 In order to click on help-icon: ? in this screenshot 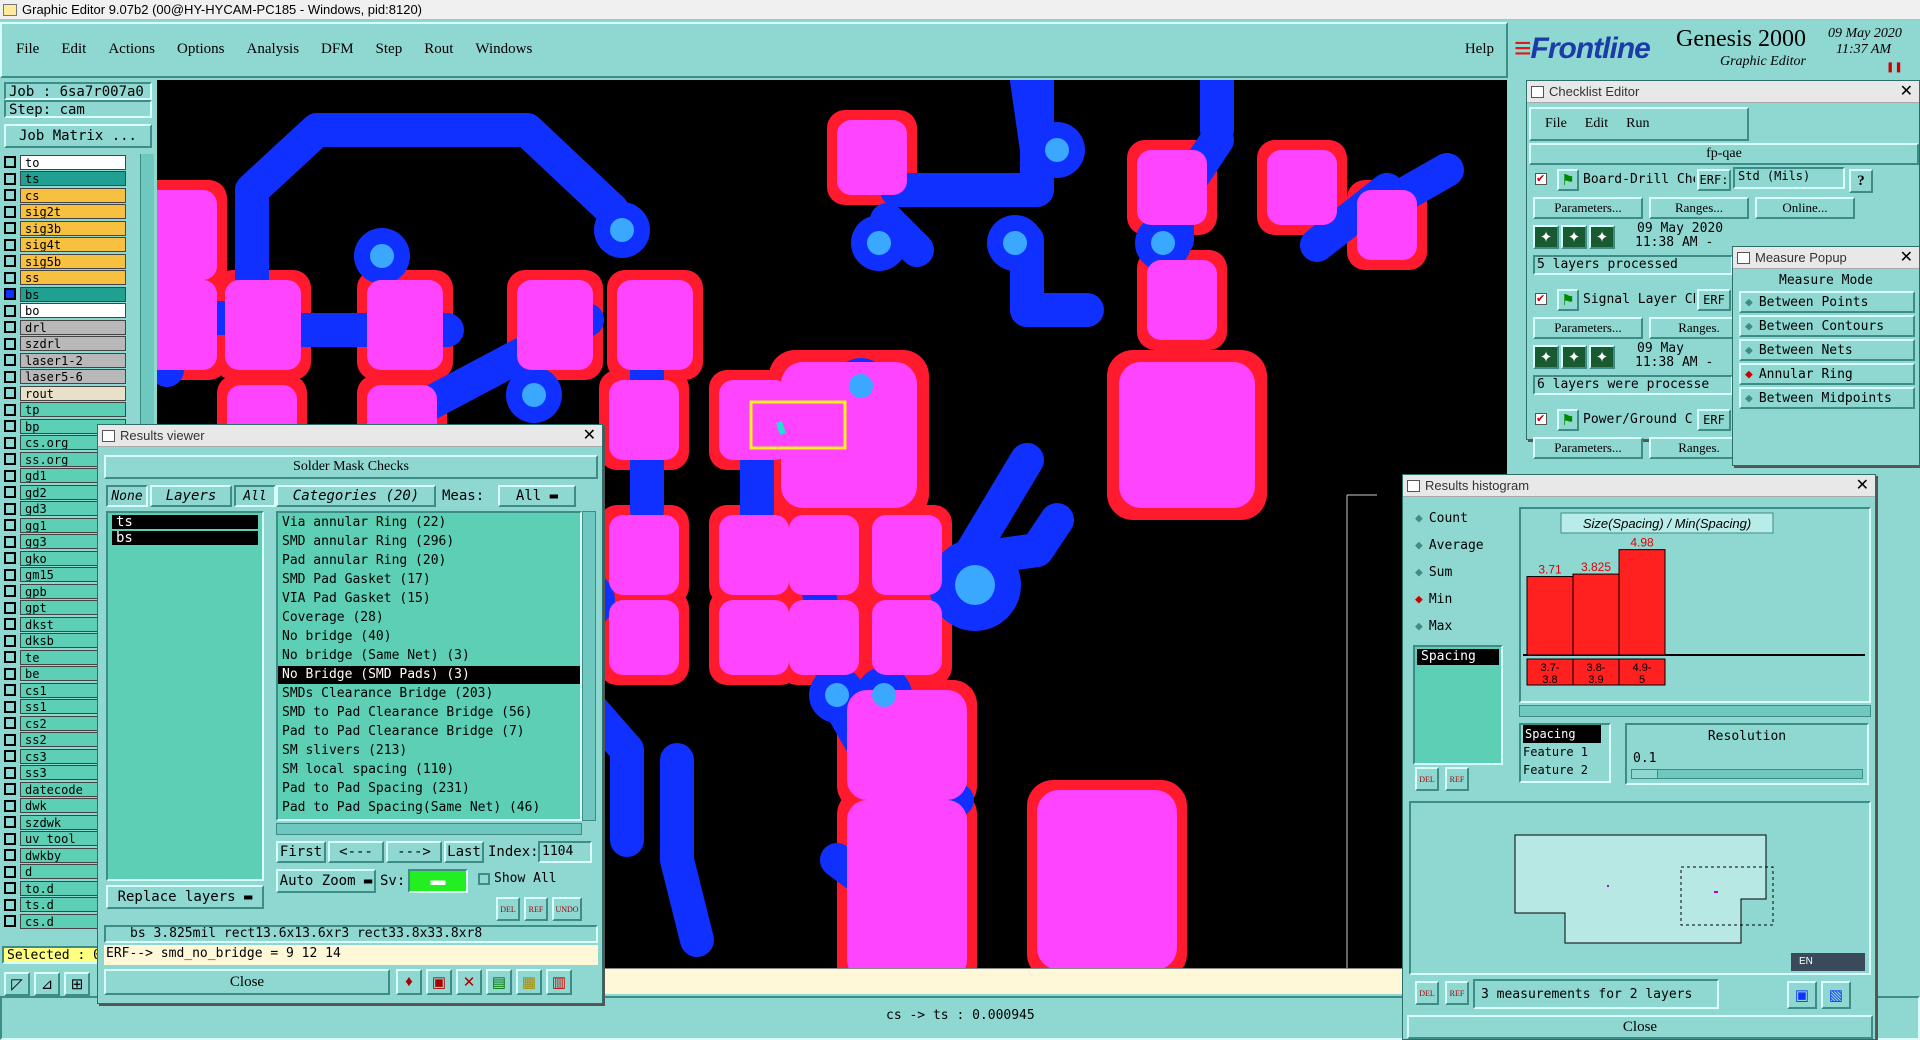, I will do `click(1861, 181)`.